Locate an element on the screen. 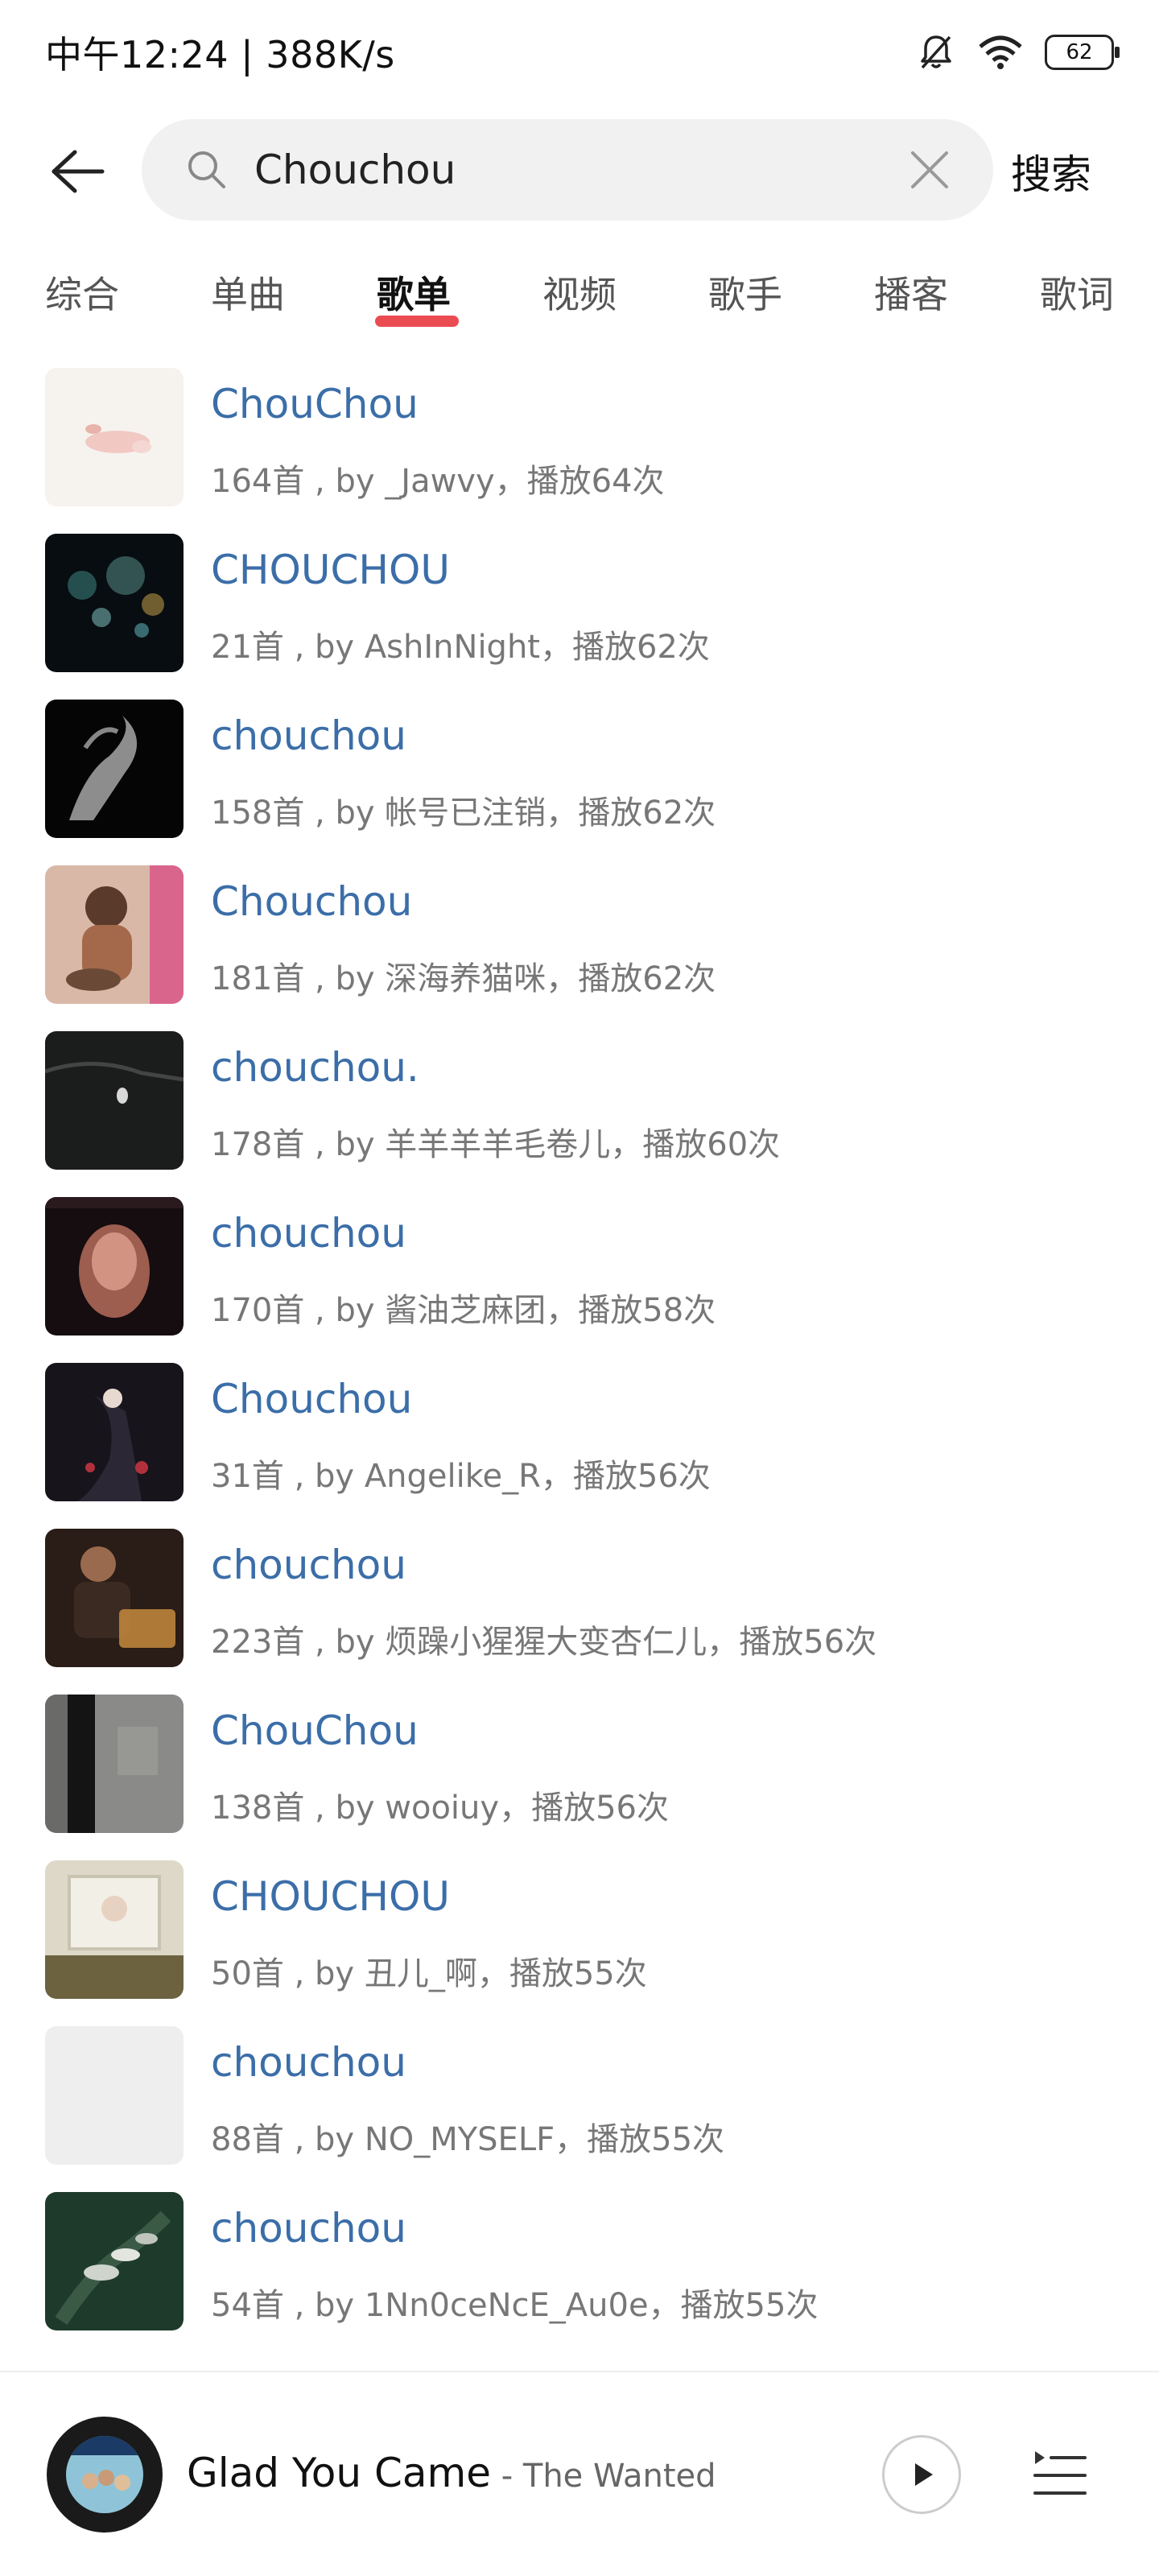 The image size is (1159, 2576). search-box is located at coordinates (567, 170).